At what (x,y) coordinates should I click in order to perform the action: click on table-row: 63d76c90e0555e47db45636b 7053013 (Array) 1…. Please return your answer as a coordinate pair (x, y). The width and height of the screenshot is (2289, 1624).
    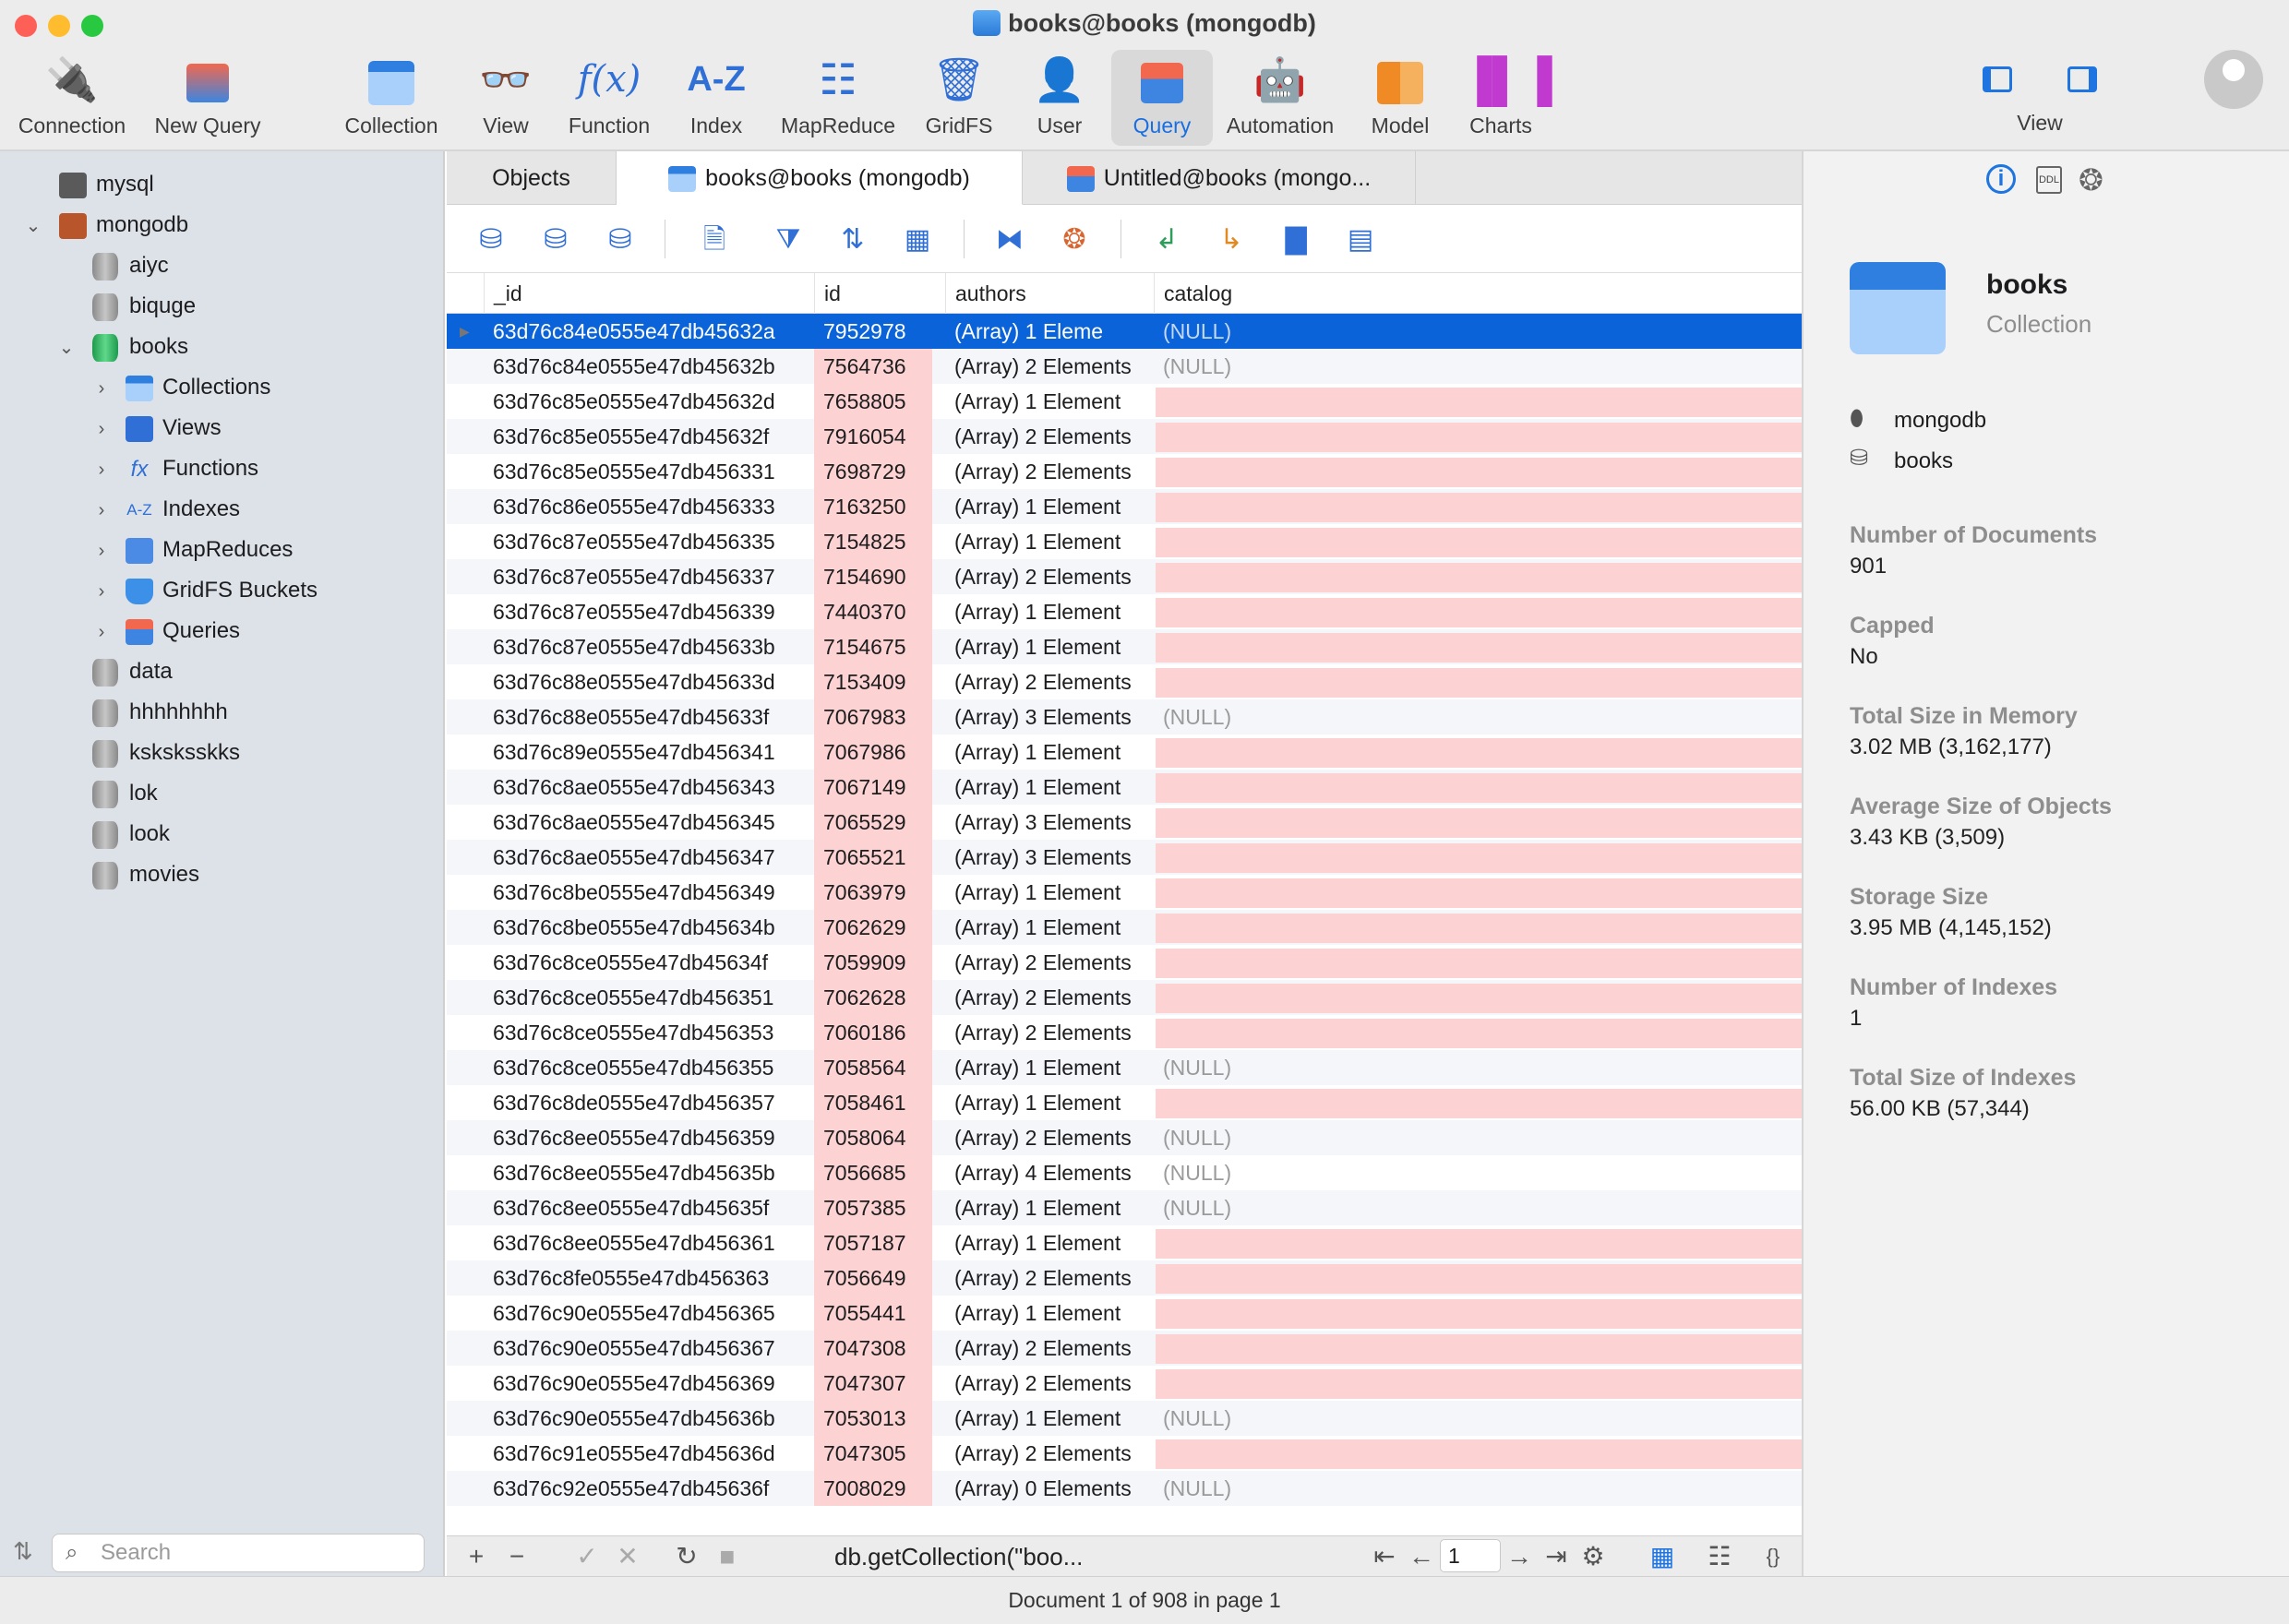
    Looking at the image, I should click on (1124, 1418).